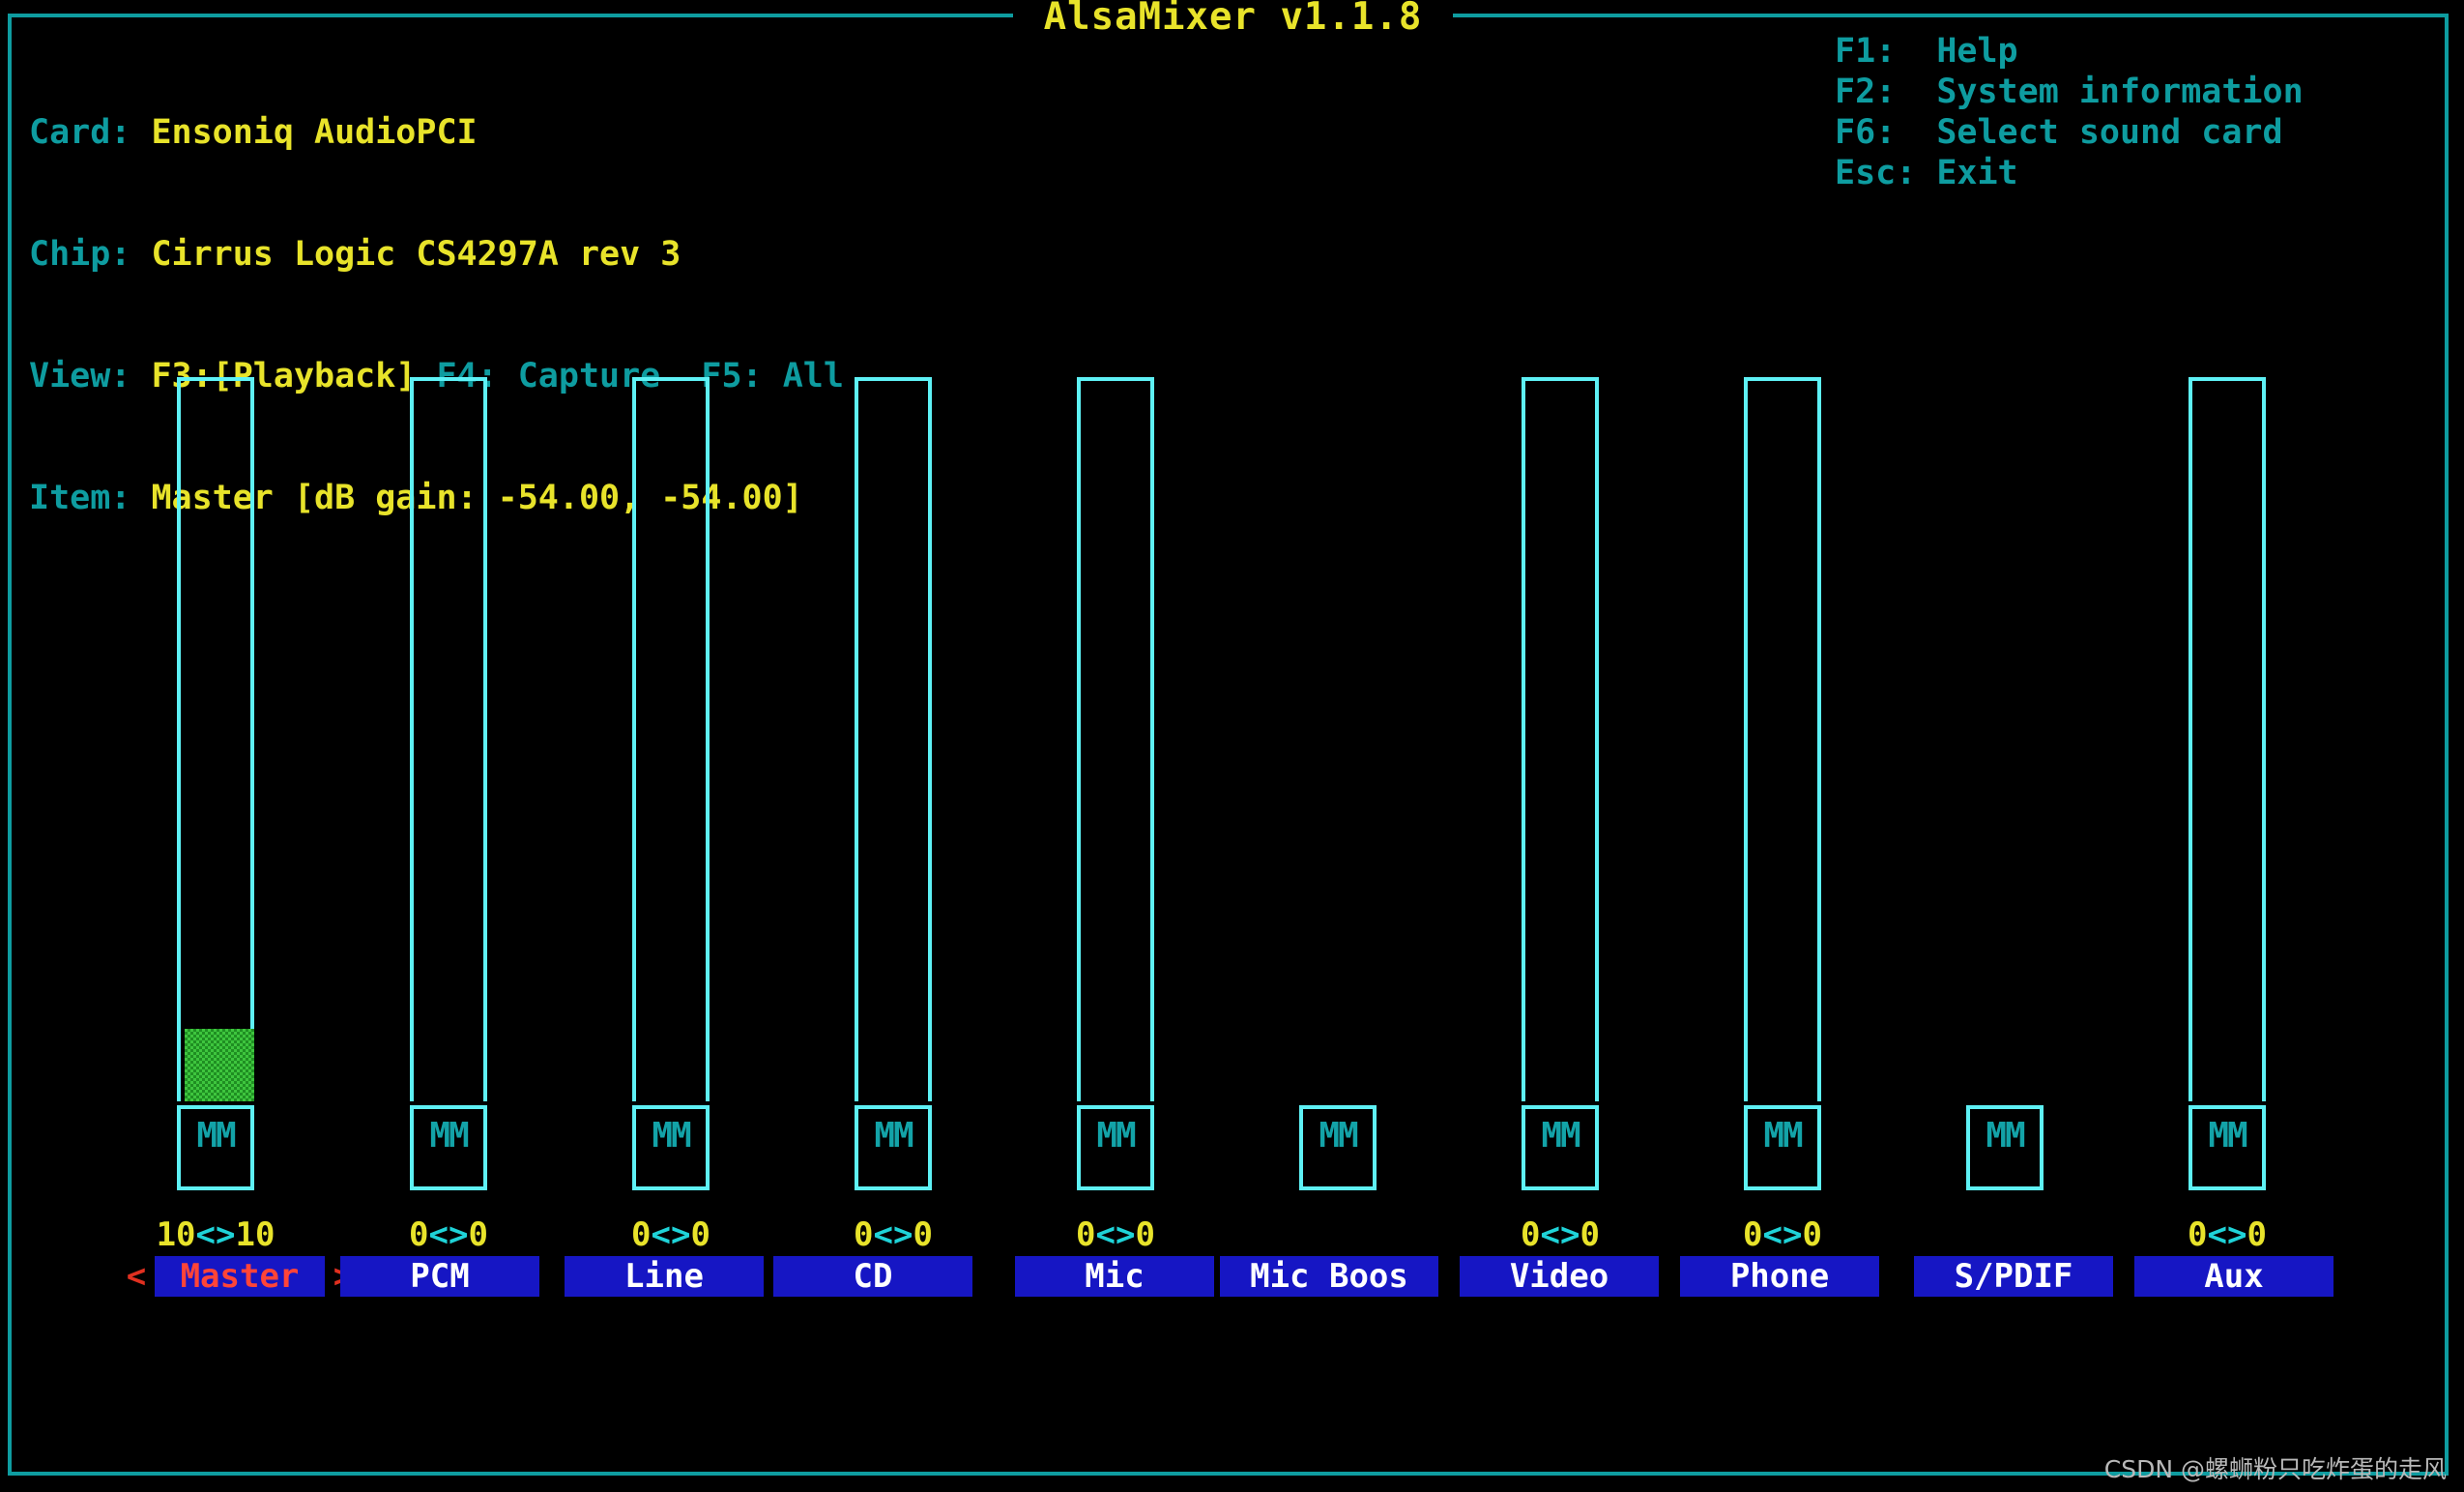 The height and width of the screenshot is (1492, 2464). I want to click on volume-bar-mic, so click(1116, 739).